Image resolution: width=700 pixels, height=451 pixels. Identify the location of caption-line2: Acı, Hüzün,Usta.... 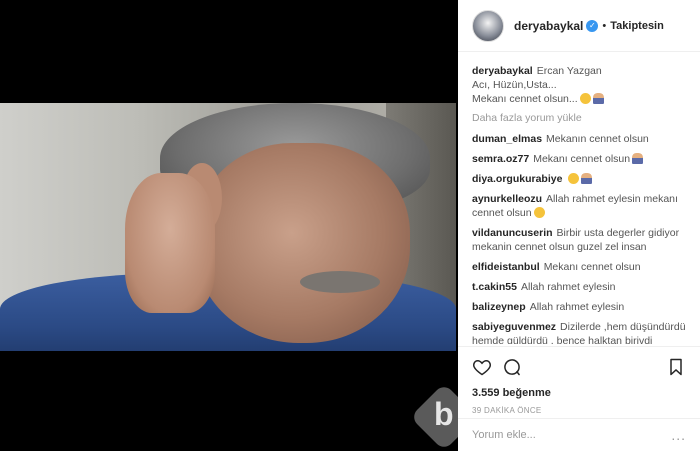
(514, 85).